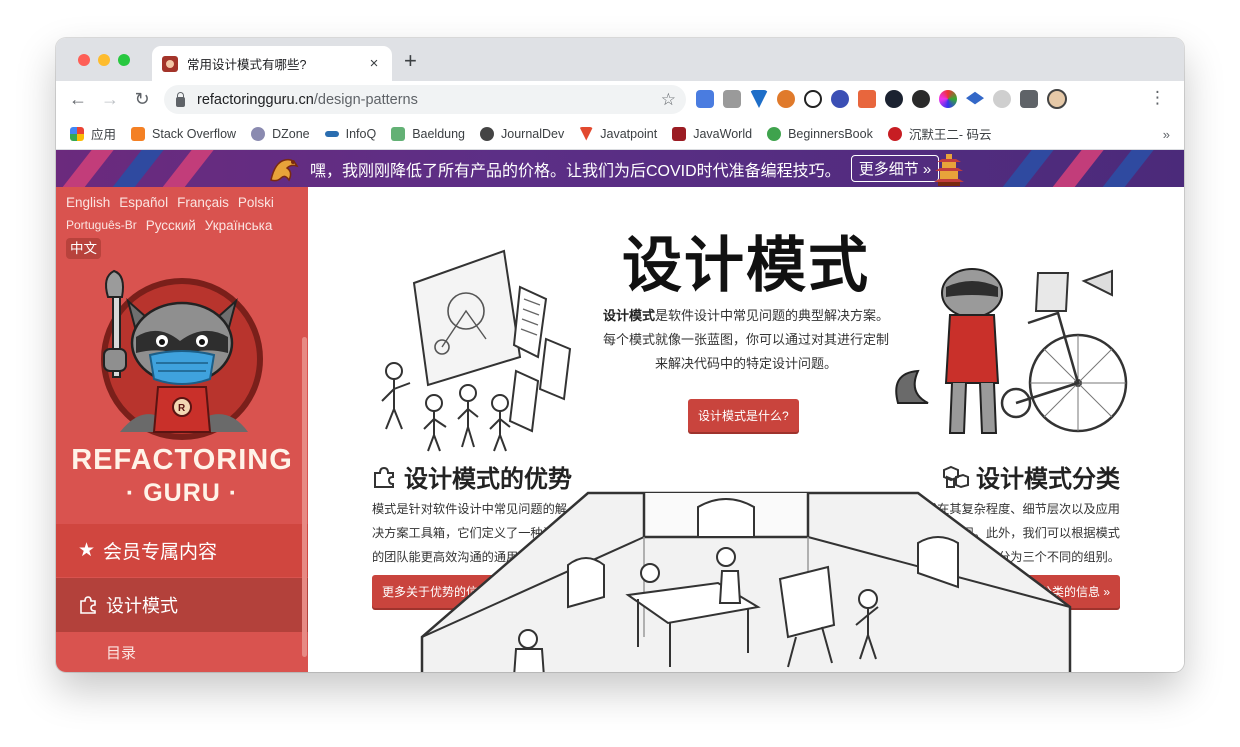 This screenshot has height=747, width=1240. What do you see at coordinates (921, 99) in the screenshot?
I see `chat-icon` at bounding box center [921, 99].